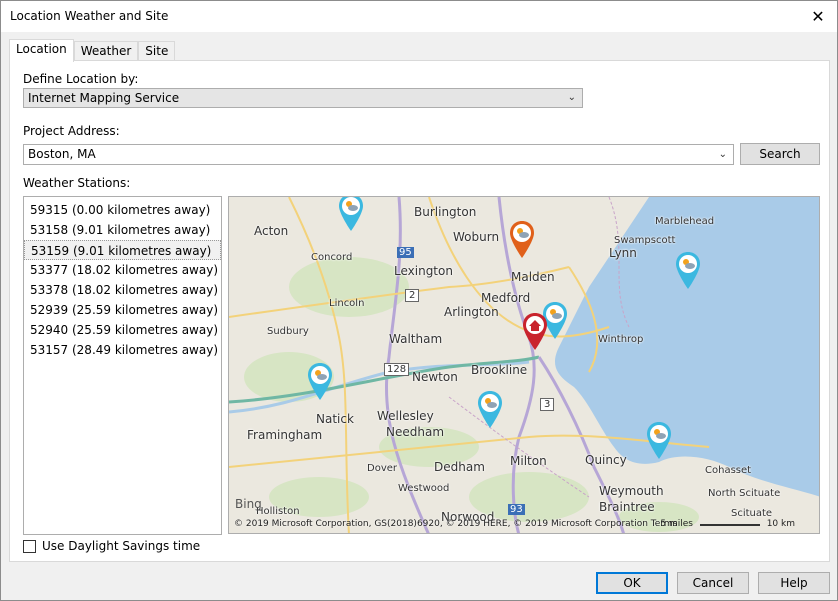 This screenshot has width=838, height=601. Describe the element at coordinates (41, 50) in the screenshot. I see `tab-location: Location` at that location.